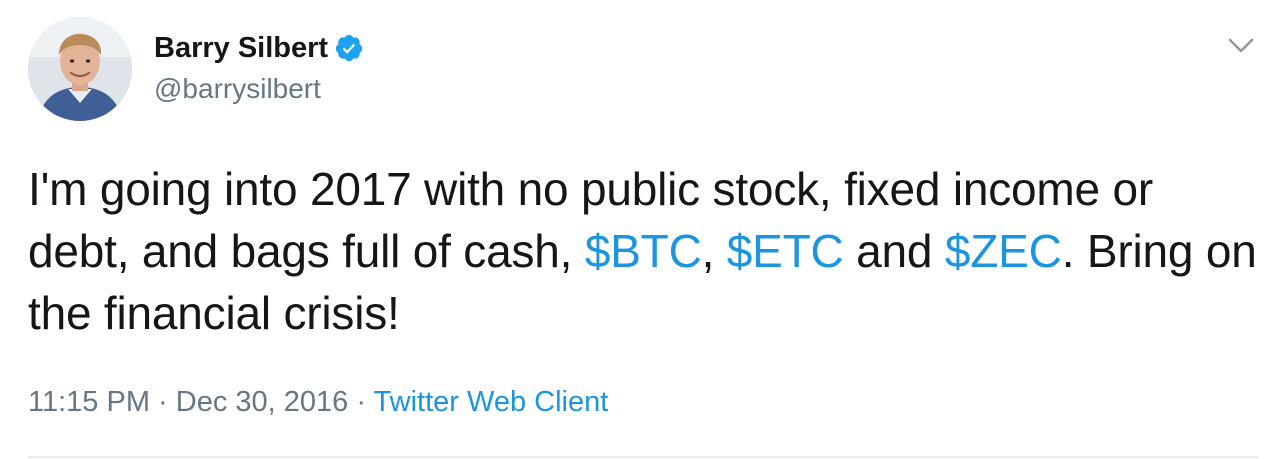 This screenshot has height=459, width=1280. What do you see at coordinates (491, 402) in the screenshot?
I see `tweet-source-link: Twitter Web Client` at bounding box center [491, 402].